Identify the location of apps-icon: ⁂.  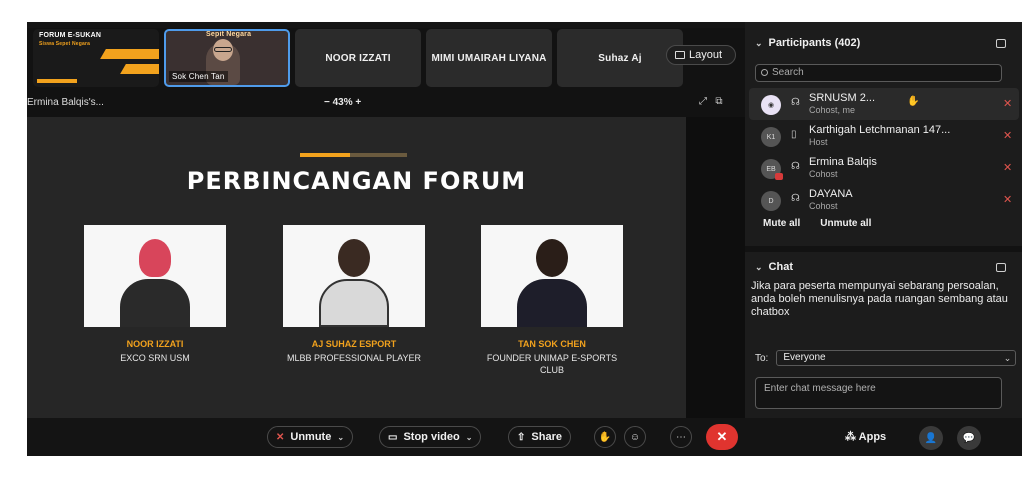
(850, 437).